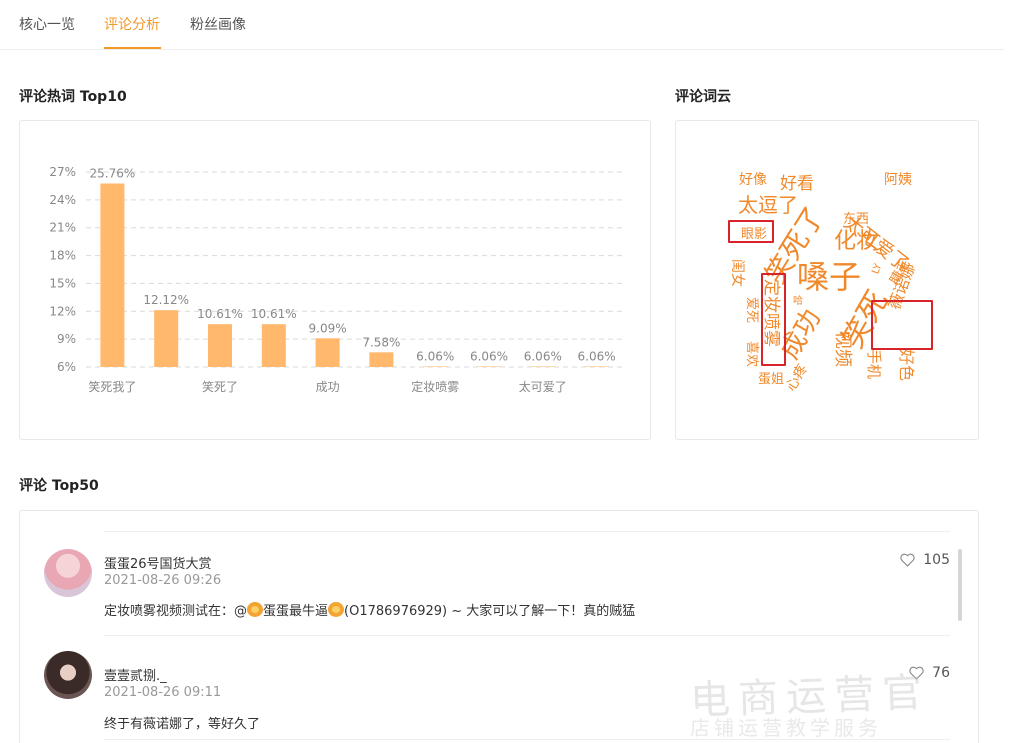  What do you see at coordinates (176, 611) in the screenshot?
I see `comment-text-part: 定妆喷雾视频测试在：@` at bounding box center [176, 611].